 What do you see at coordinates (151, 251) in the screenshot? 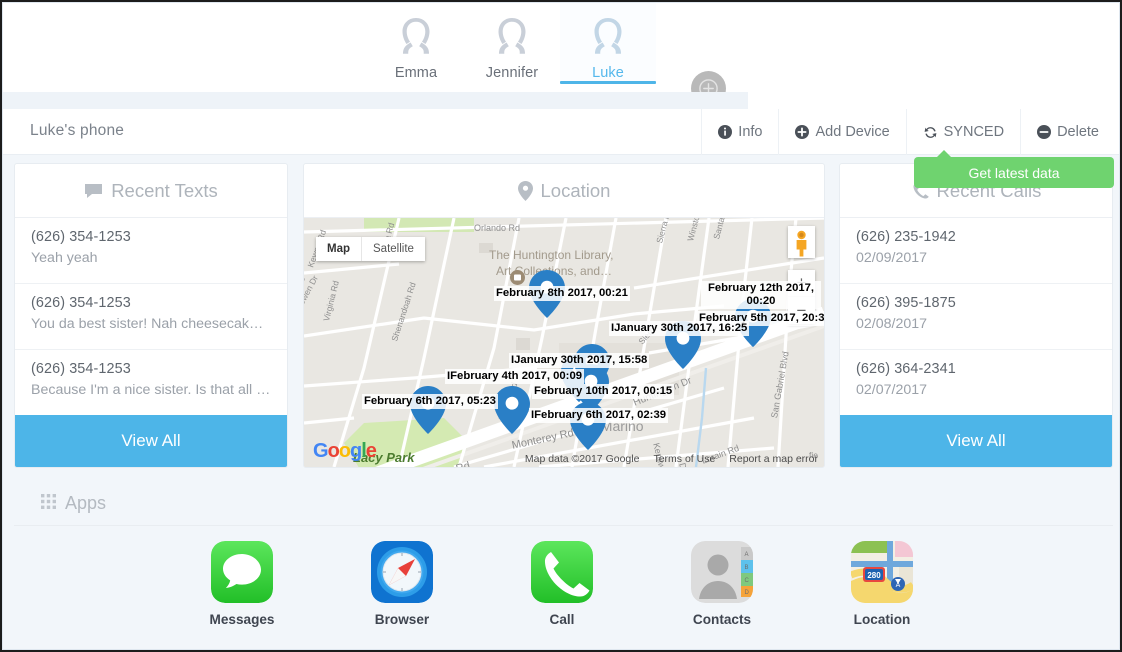
I see `text-message-row: (626) 354-1253 Yeah yeah` at bounding box center [151, 251].